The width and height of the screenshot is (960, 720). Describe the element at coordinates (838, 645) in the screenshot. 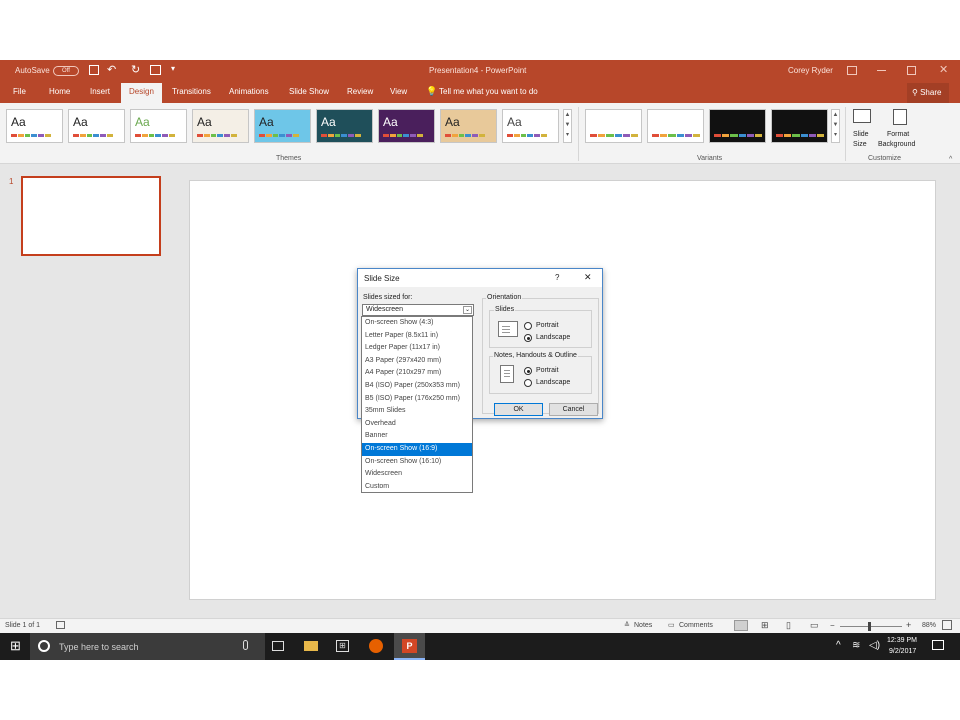

I see `show-hidden-icons-icon: ^` at that location.